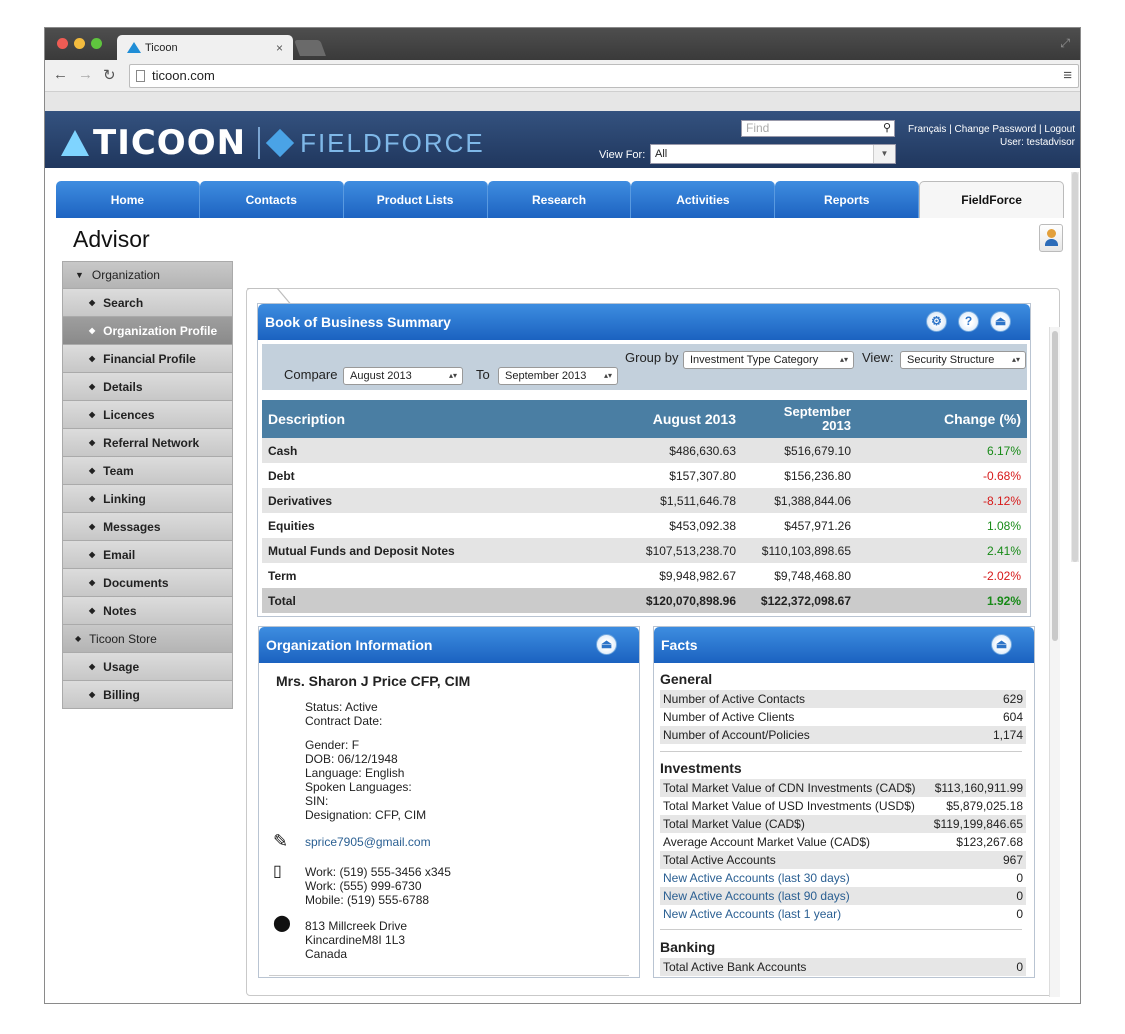 Image resolution: width=1125 pixels, height=1034 pixels. What do you see at coordinates (147, 667) in the screenshot?
I see `sidebar-item-usage: ◆ Usage` at bounding box center [147, 667].